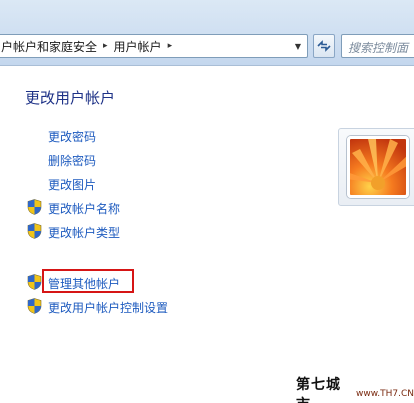  Describe the element at coordinates (298, 46) in the screenshot. I see `address-dropdown-icon: ▼` at that location.